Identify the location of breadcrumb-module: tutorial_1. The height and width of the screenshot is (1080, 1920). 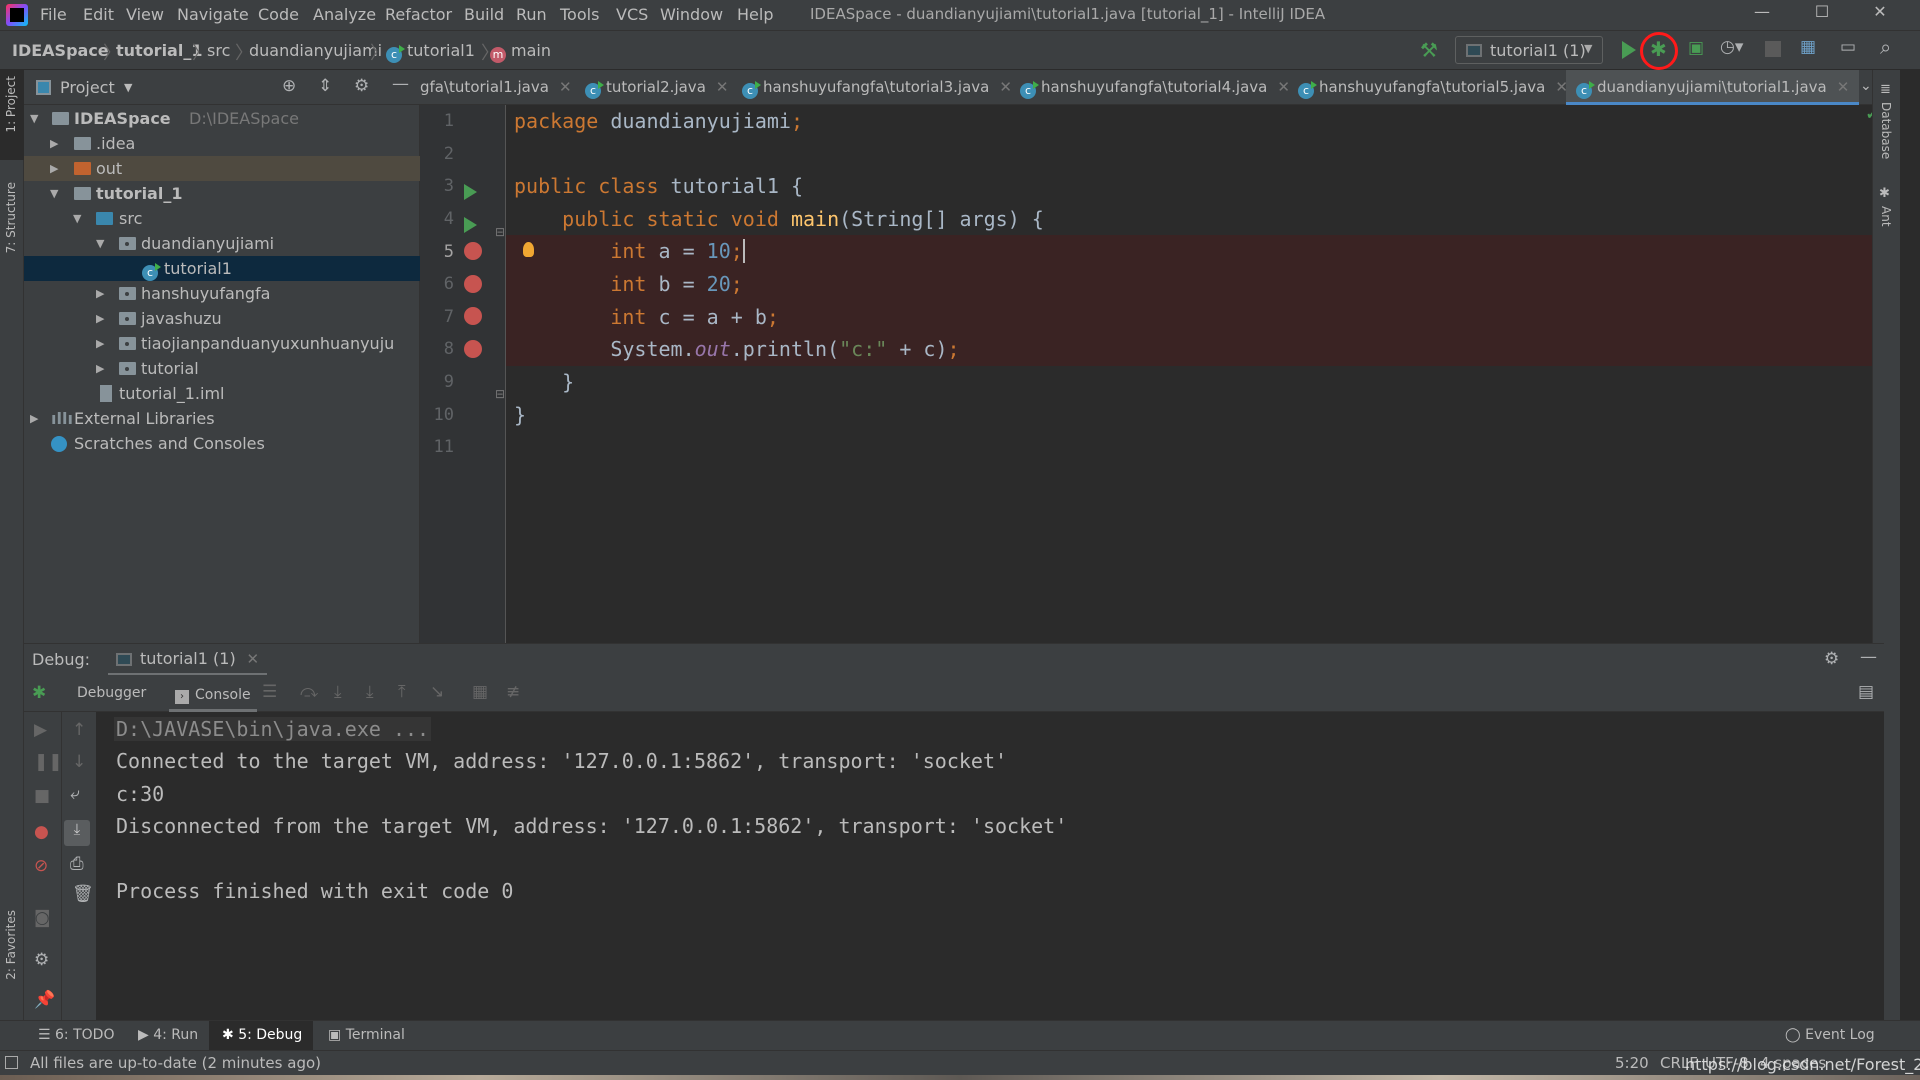
(159, 50).